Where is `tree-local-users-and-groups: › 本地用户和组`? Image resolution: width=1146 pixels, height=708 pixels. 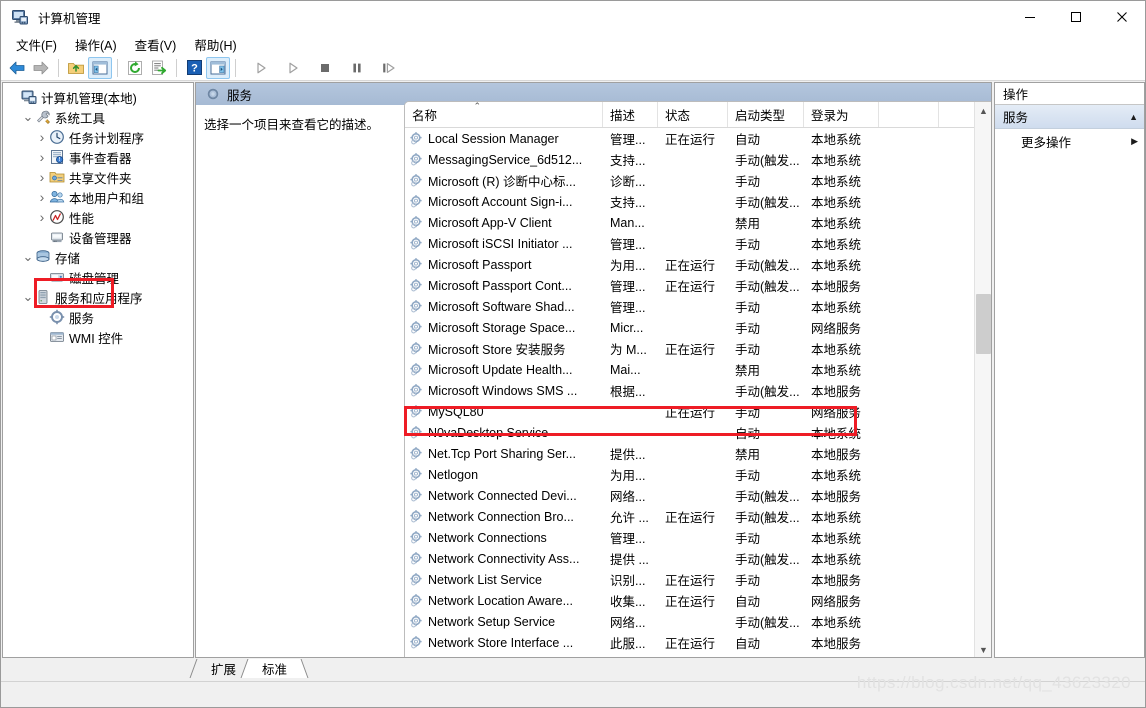
tree-local-users-and-groups: › 本地用户和组 is located at coordinates (98, 197).